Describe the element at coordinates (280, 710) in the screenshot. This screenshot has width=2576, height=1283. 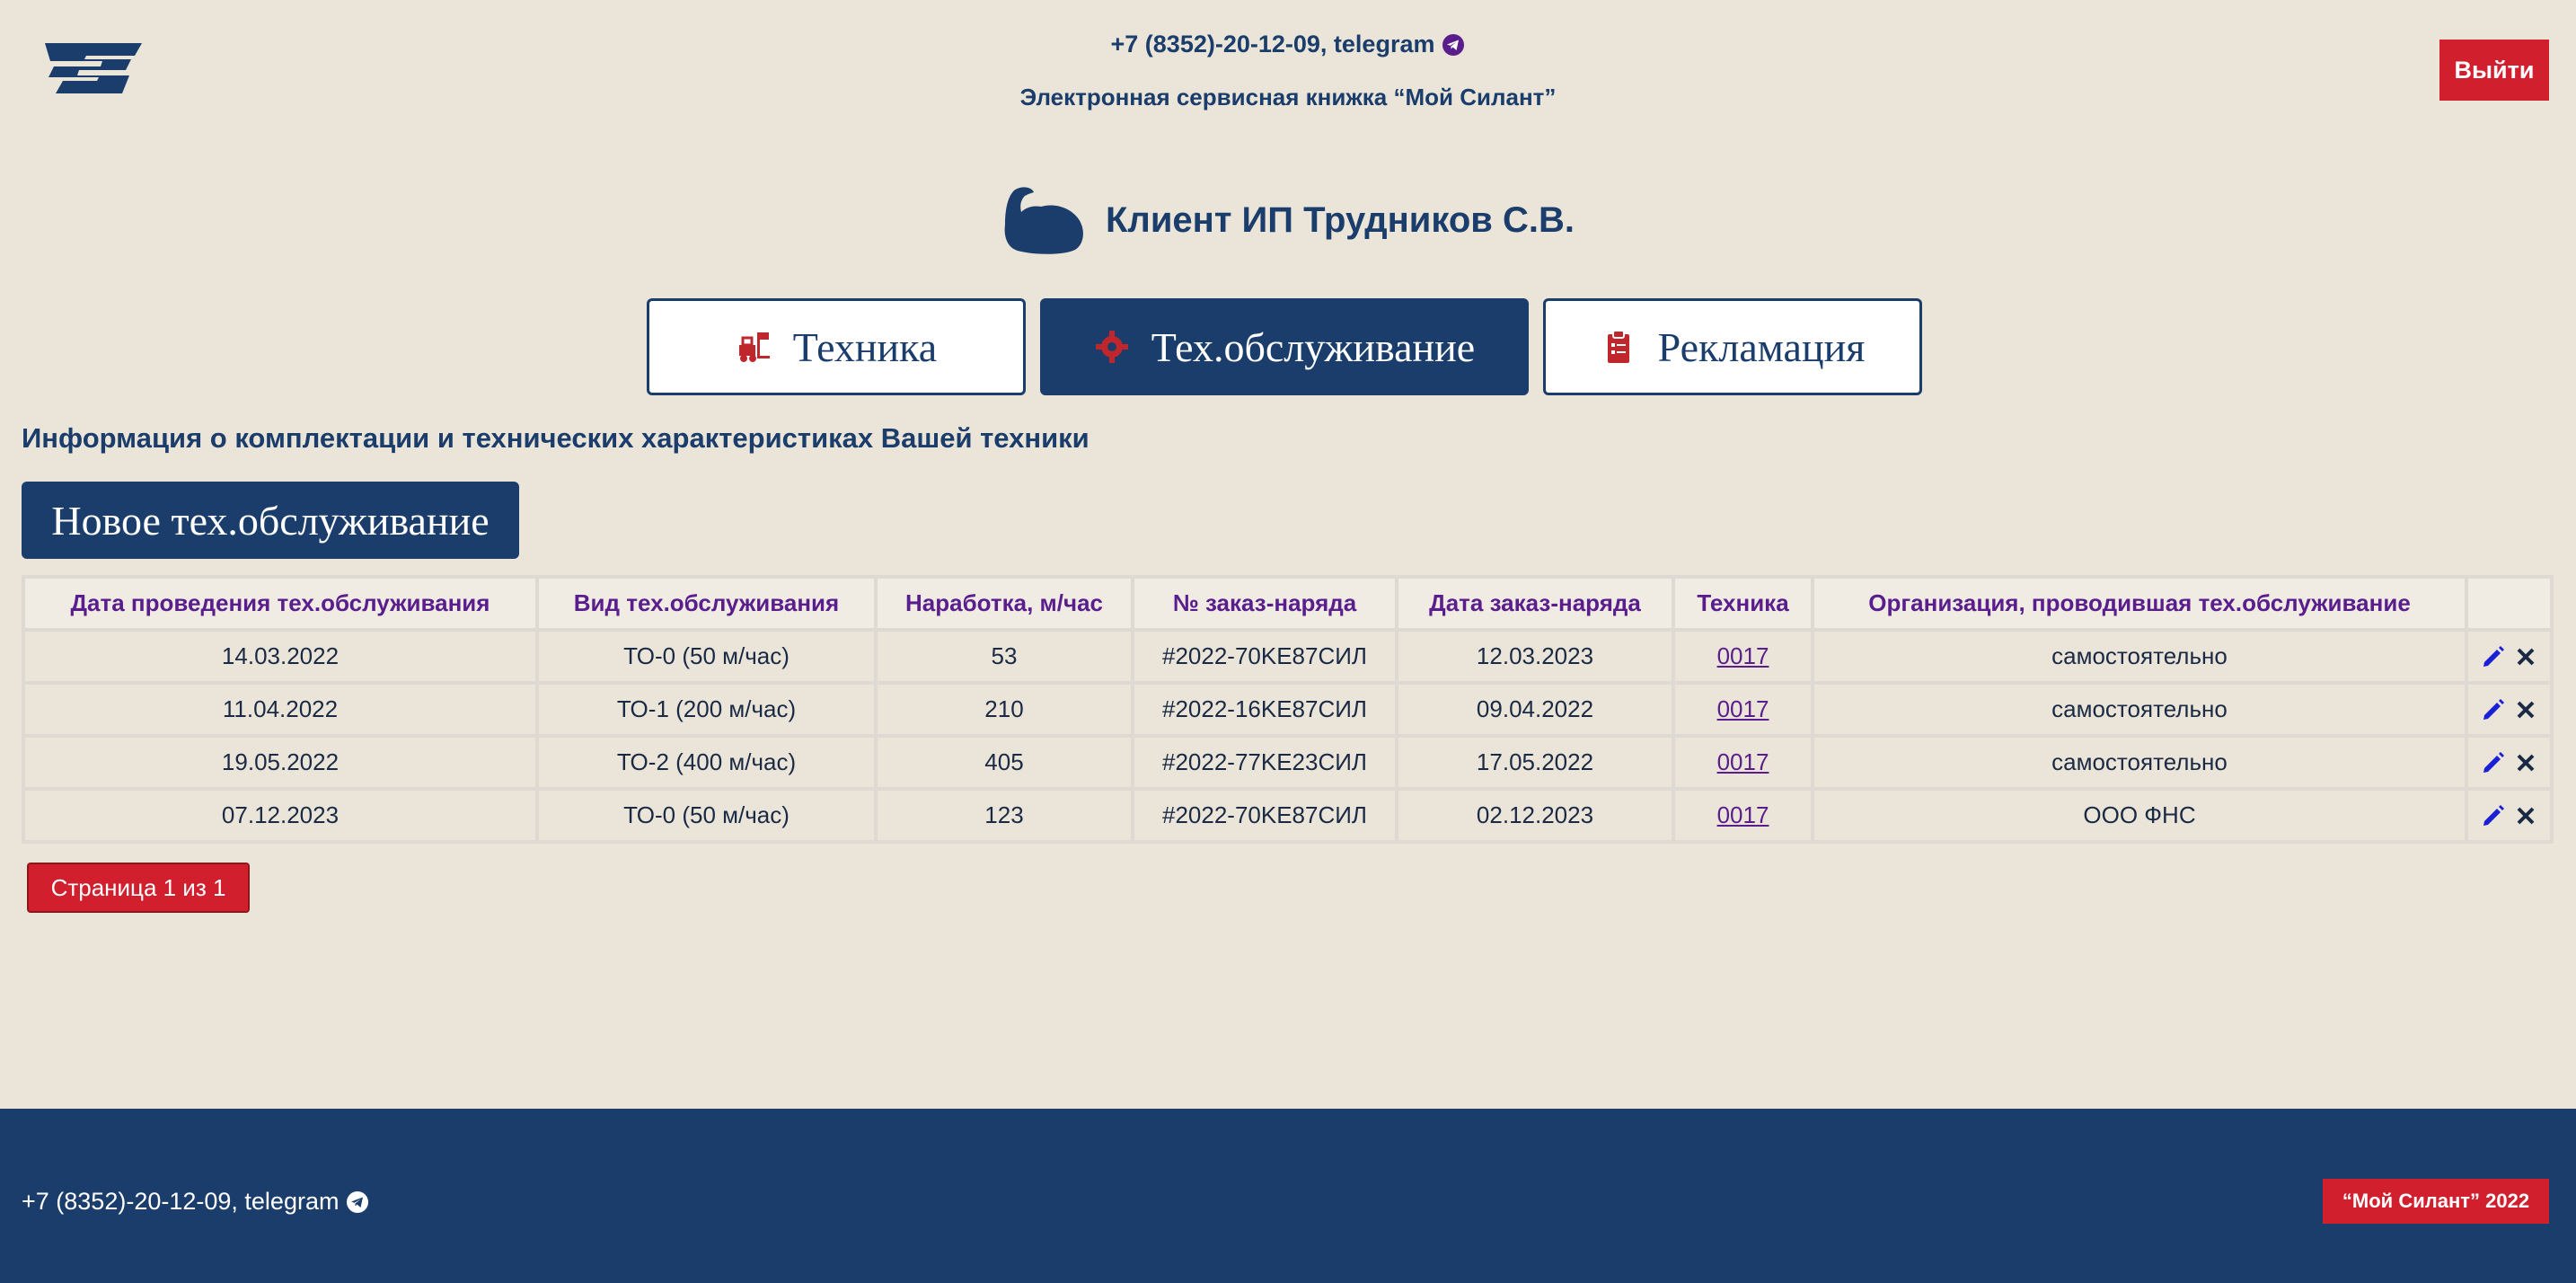
I see `cell-date: 11.04.2022` at that location.